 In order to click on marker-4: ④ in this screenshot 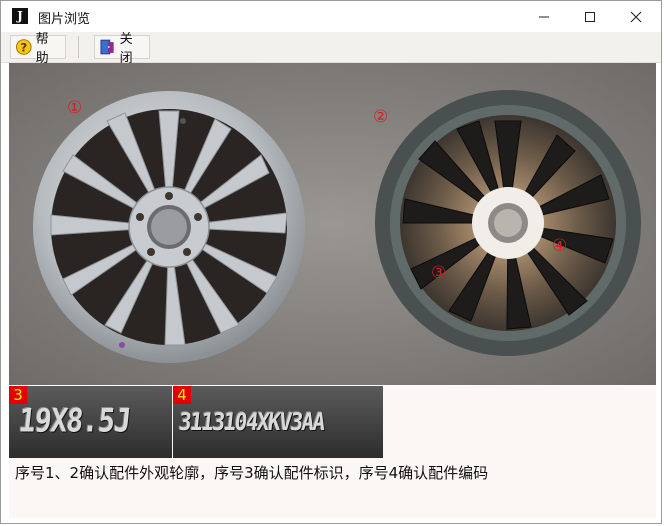, I will do `click(559, 246)`.